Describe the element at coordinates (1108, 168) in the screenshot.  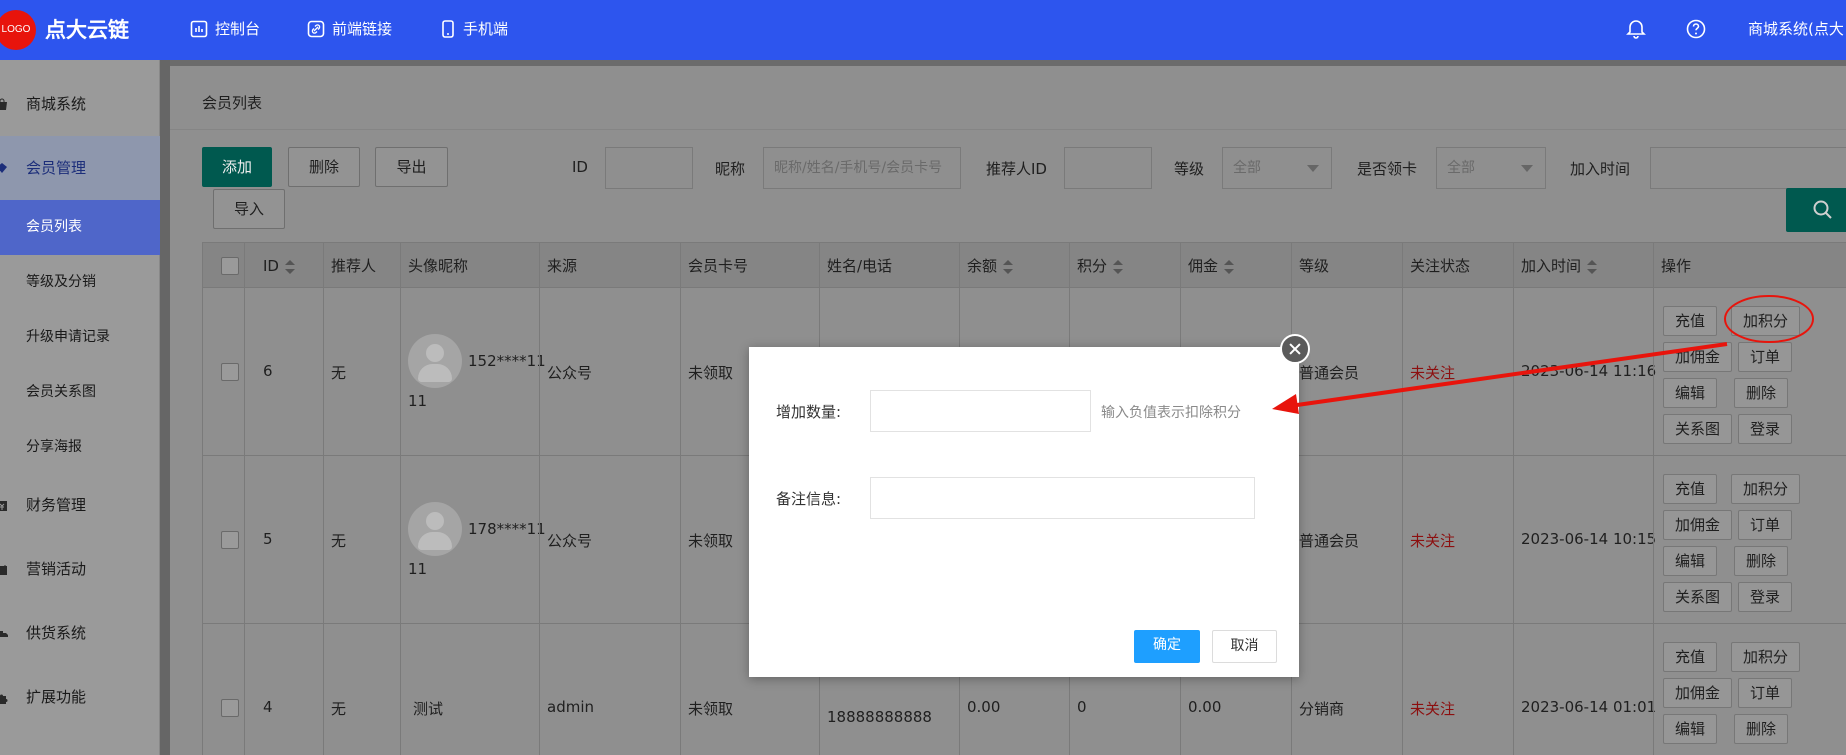
I see `filter-referrer-input` at that location.